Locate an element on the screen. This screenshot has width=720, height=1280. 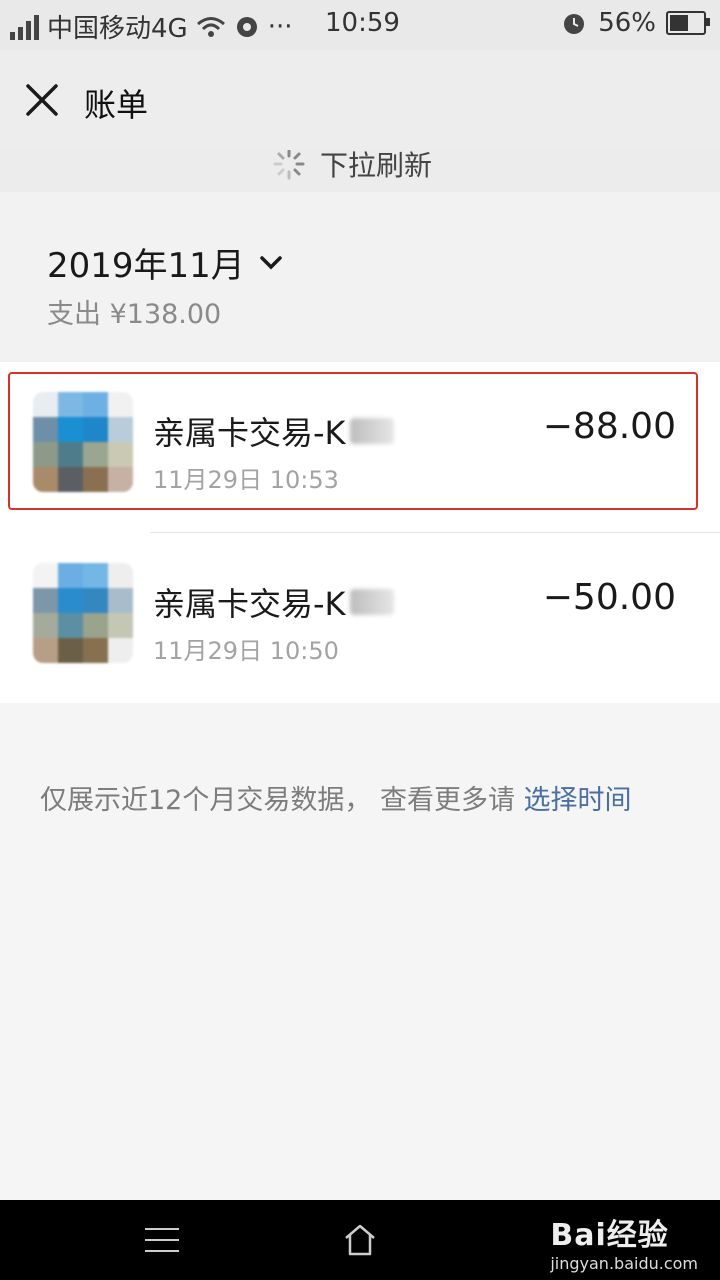
refresh-text: 下拉刷新 is located at coordinates (376, 166).